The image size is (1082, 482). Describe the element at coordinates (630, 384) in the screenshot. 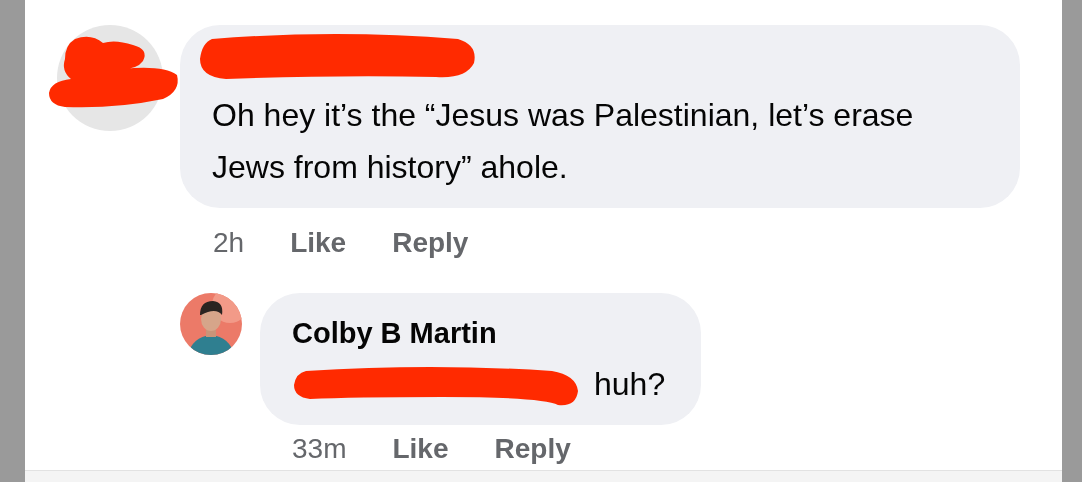

I see `reply-text: huh?` at that location.